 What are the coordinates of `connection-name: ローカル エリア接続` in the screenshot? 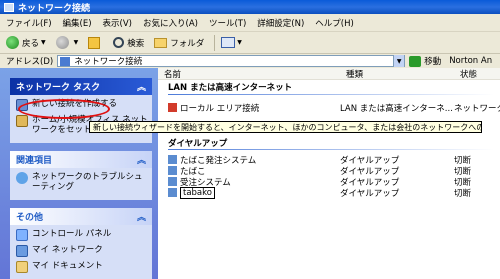 It's located at (220, 108).